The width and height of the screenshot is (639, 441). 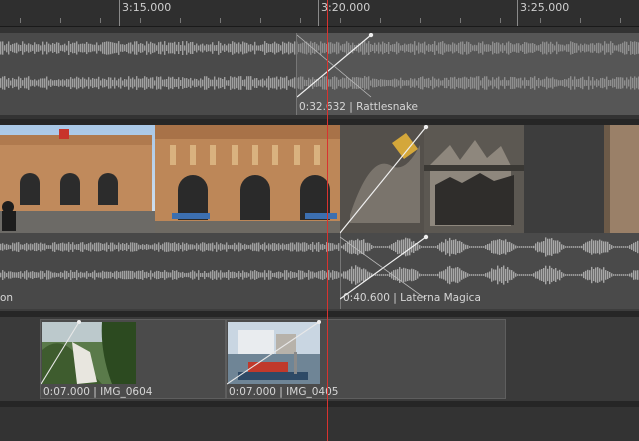 I want to click on video-audio-clip-station: on, so click(x=170, y=271).